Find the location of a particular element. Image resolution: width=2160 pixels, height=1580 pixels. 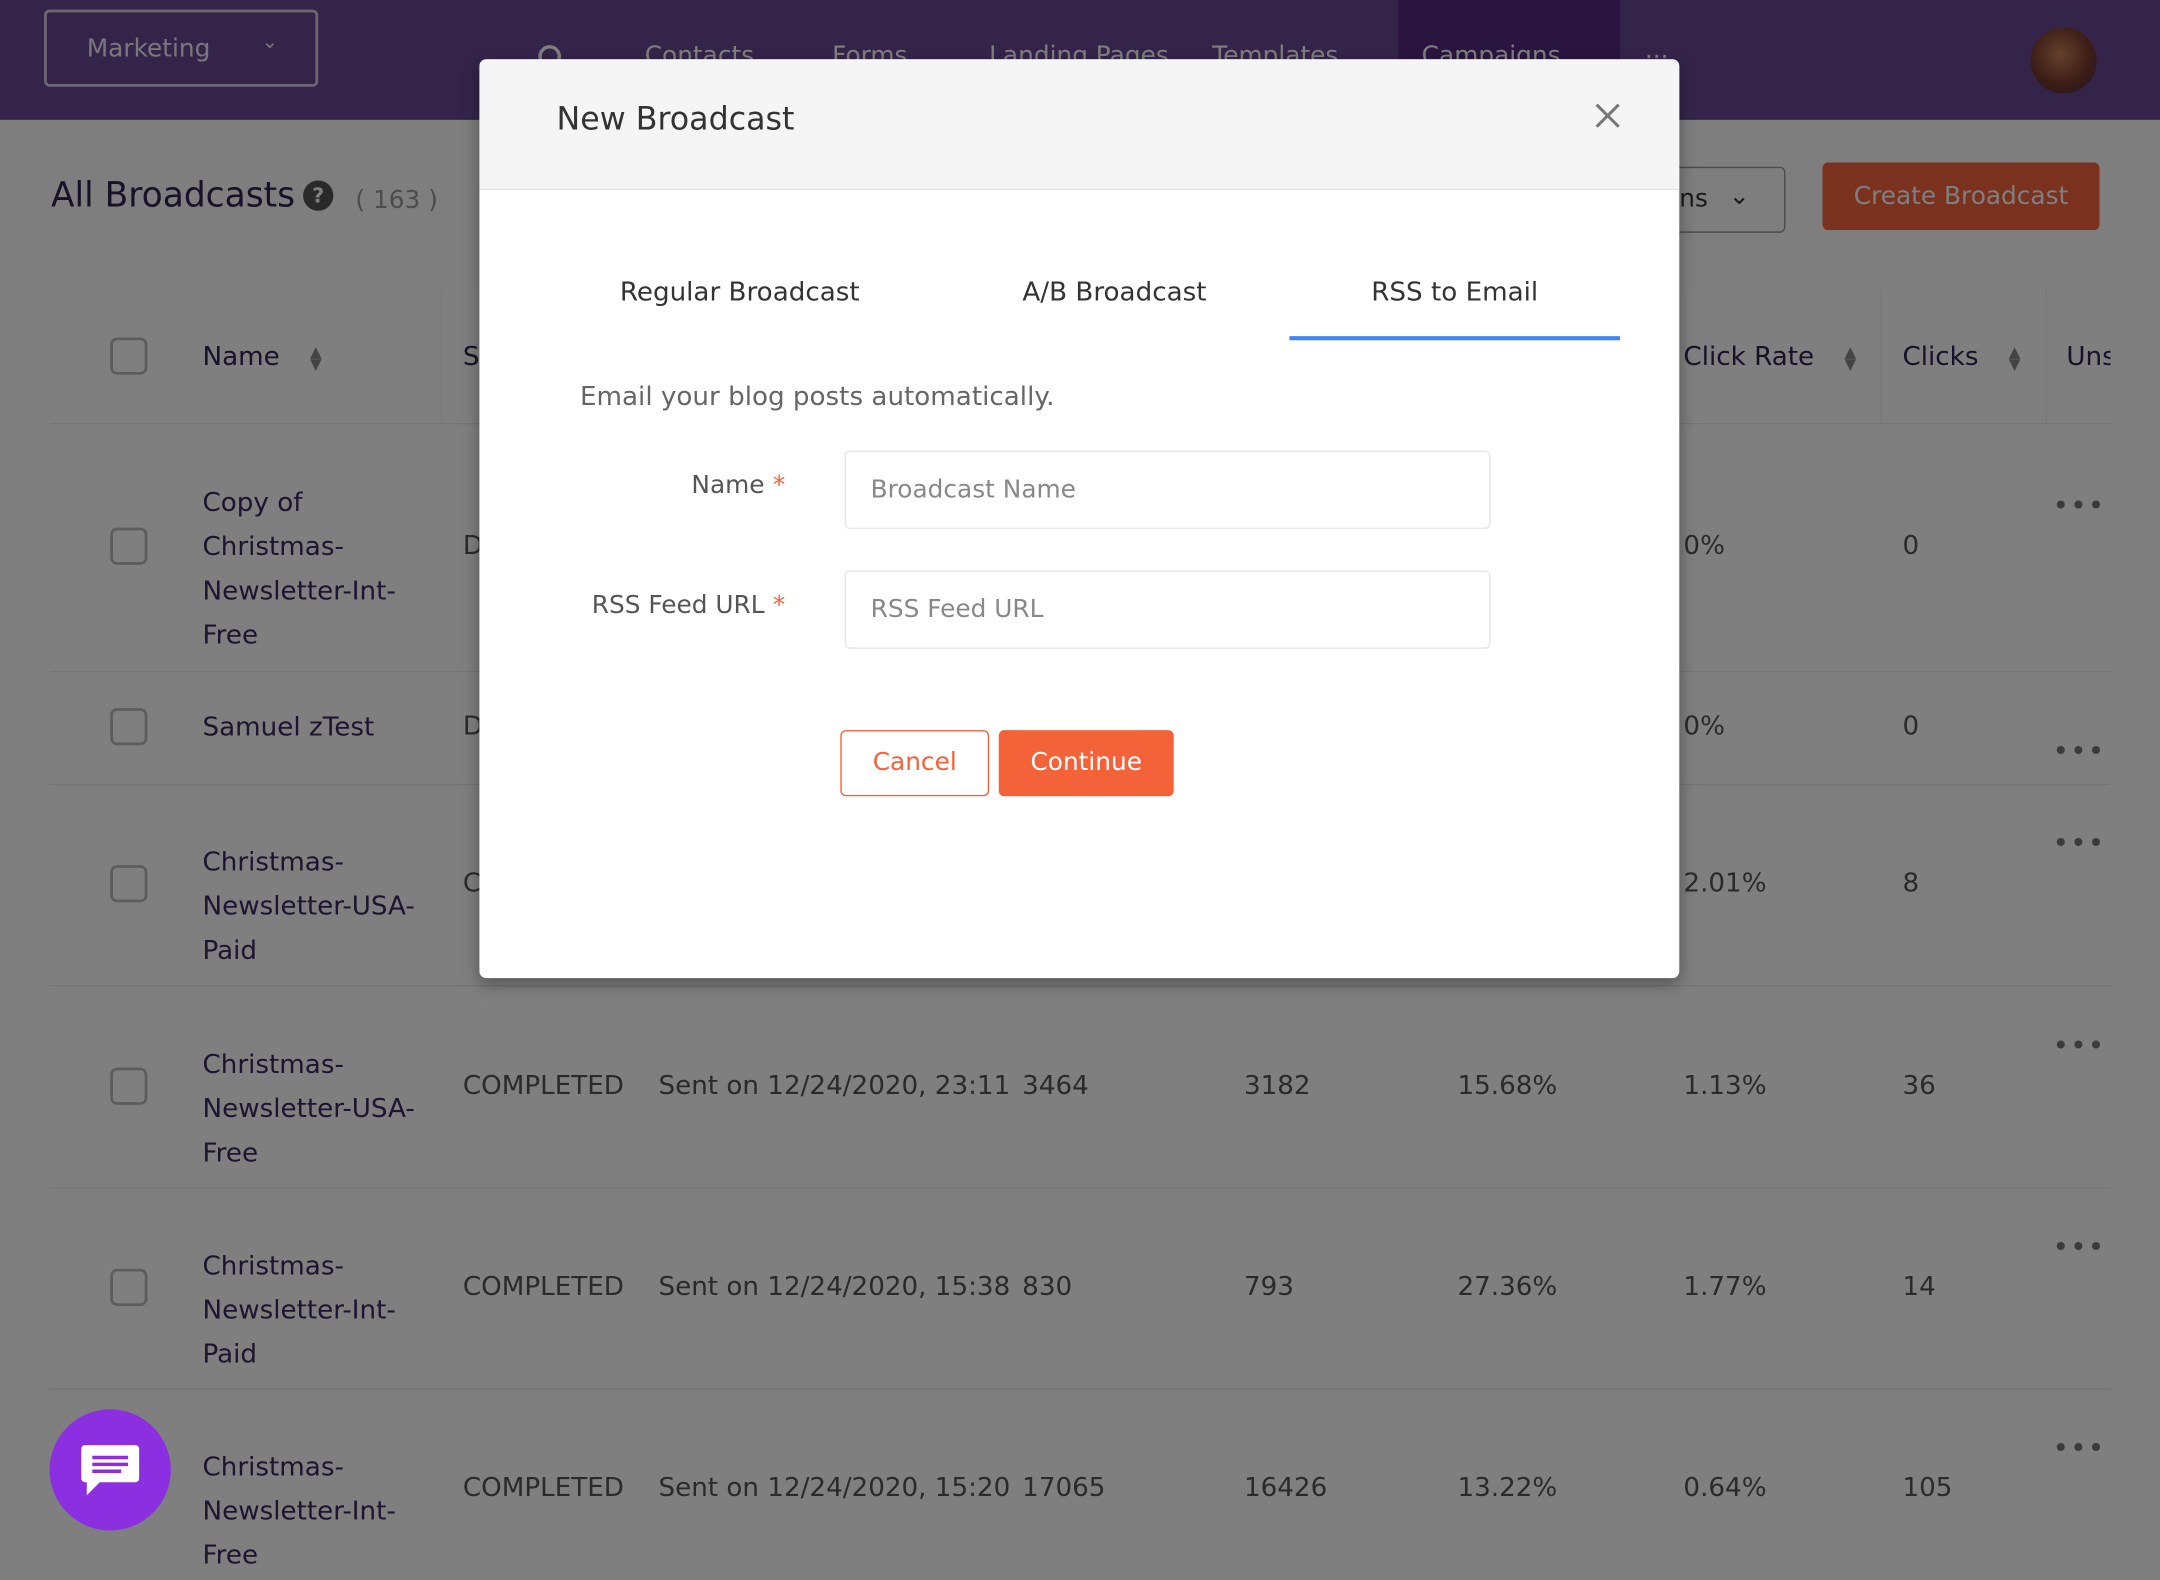

modal-title: New Broadcast is located at coordinates (675, 119).